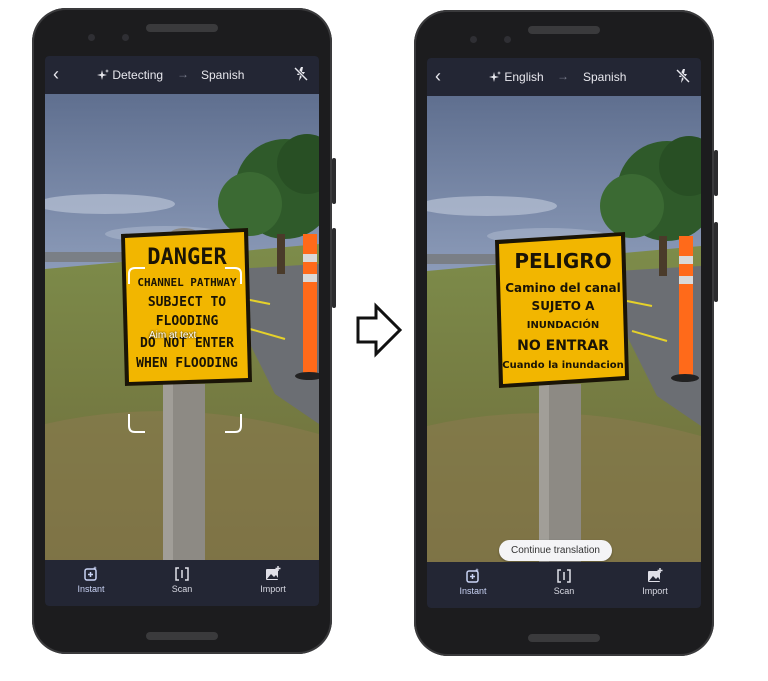 The height and width of the screenshot is (681, 768). I want to click on top-bar: ‹ English → Spanish, so click(564, 77).